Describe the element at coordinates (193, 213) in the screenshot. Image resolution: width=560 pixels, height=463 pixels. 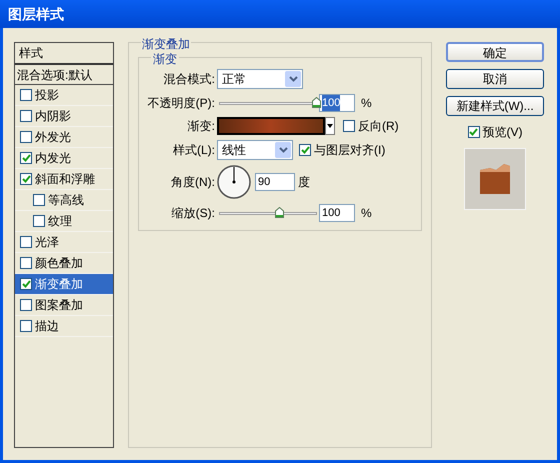
I see `field-label: 缩放(S):` at that location.